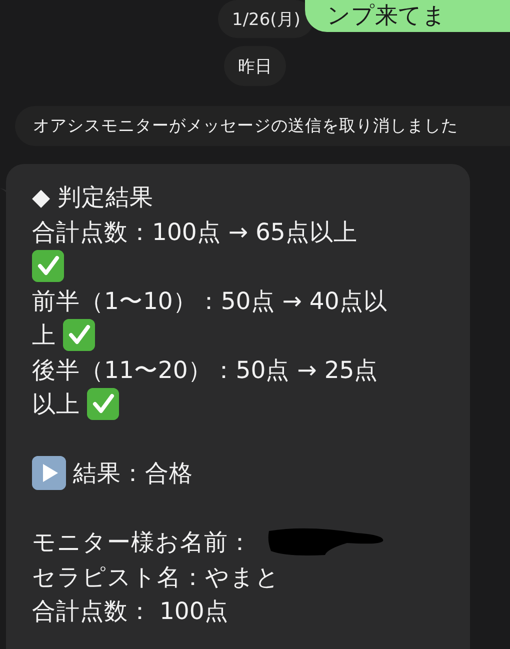 The image size is (510, 649). Describe the element at coordinates (266, 19) in the screenshot. I see `date-chip: 1/26(月)` at that location.